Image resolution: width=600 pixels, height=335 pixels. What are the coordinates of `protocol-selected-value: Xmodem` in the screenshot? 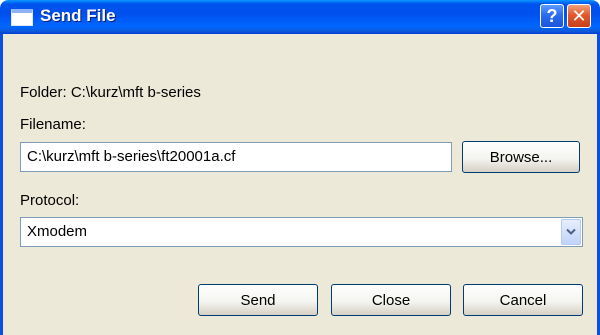 It's located at (57, 231).